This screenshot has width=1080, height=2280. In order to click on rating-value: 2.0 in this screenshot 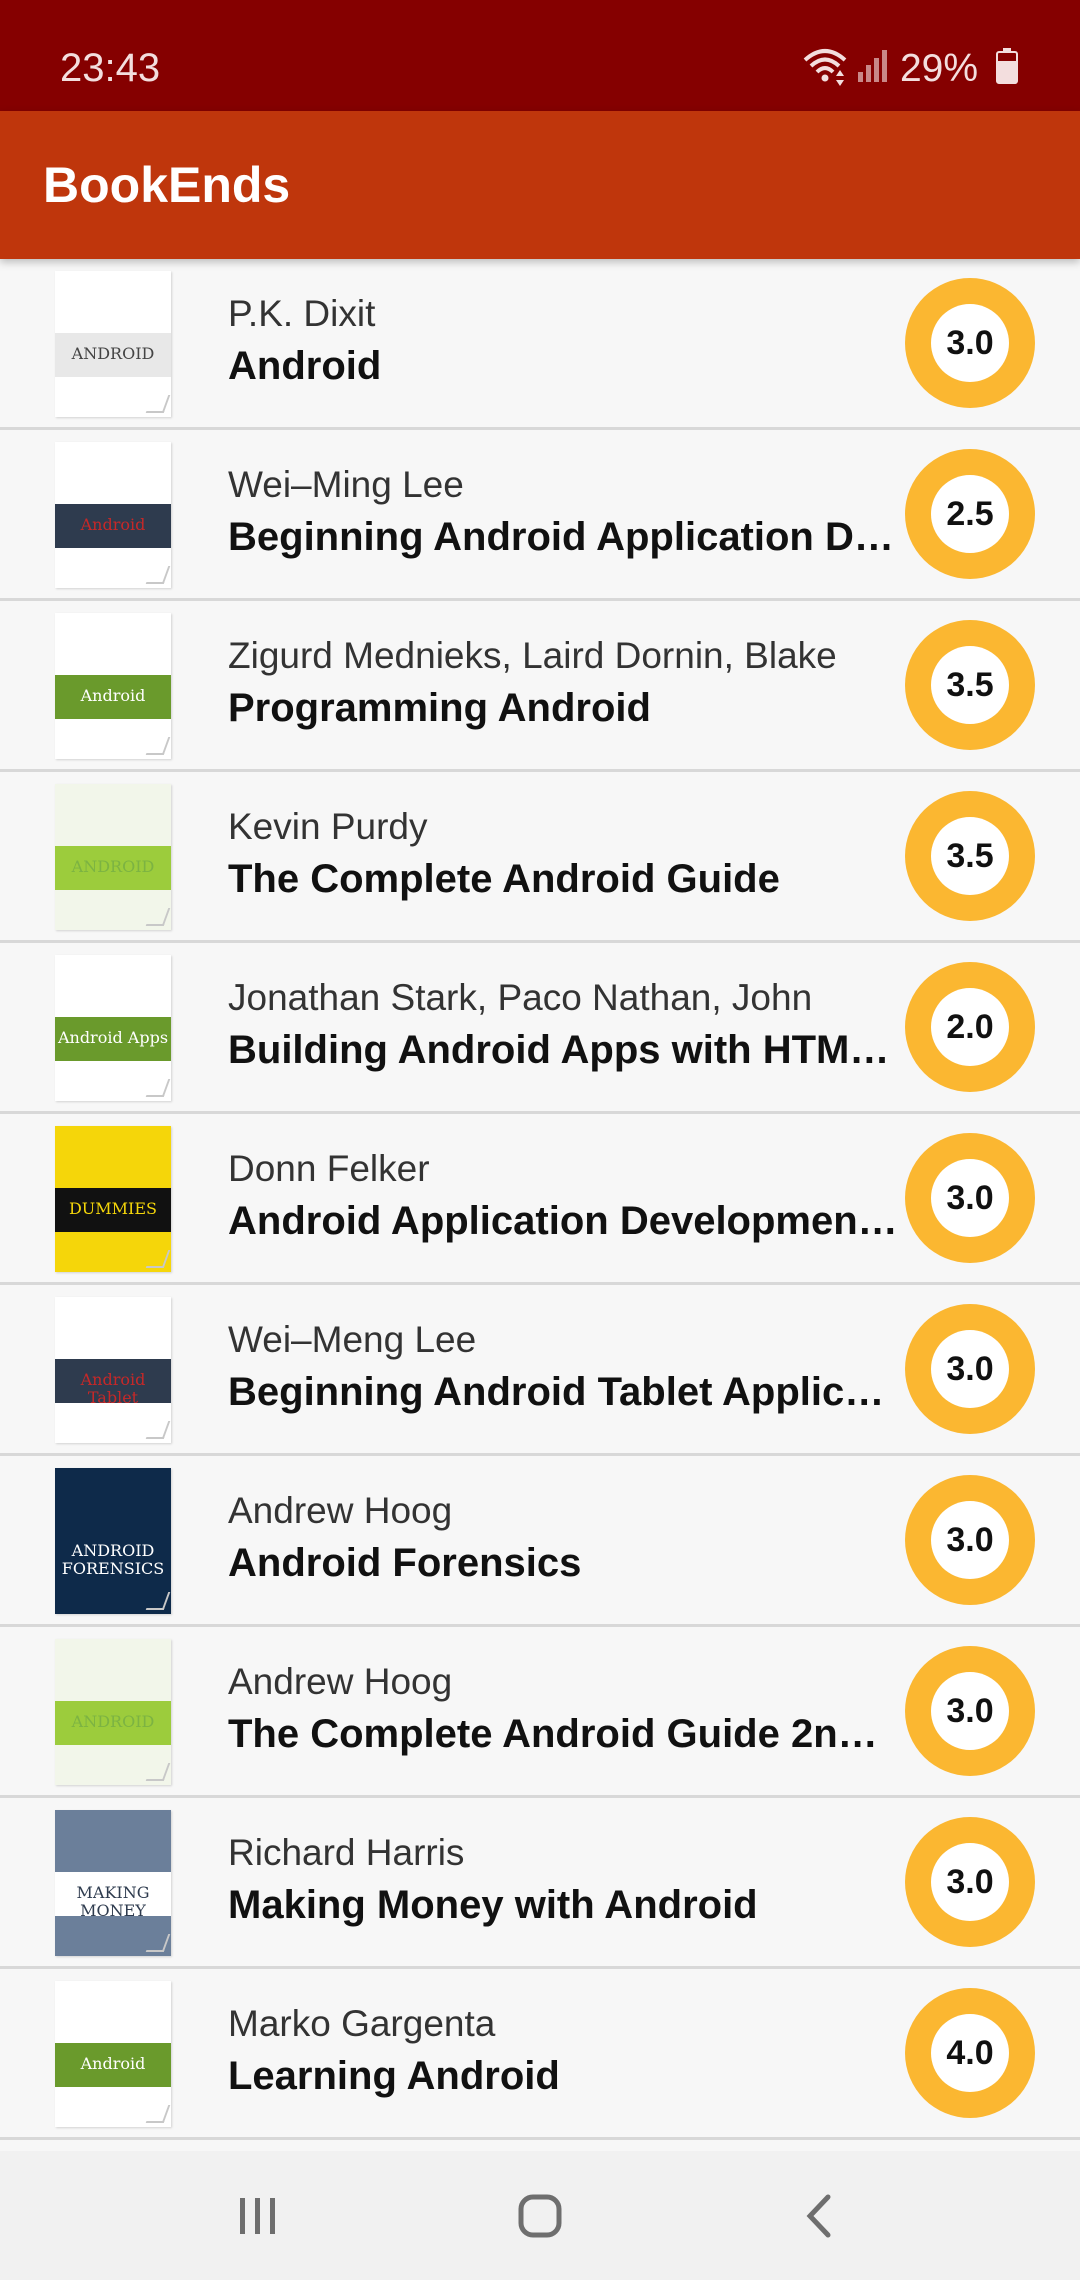, I will do `click(970, 1027)`.